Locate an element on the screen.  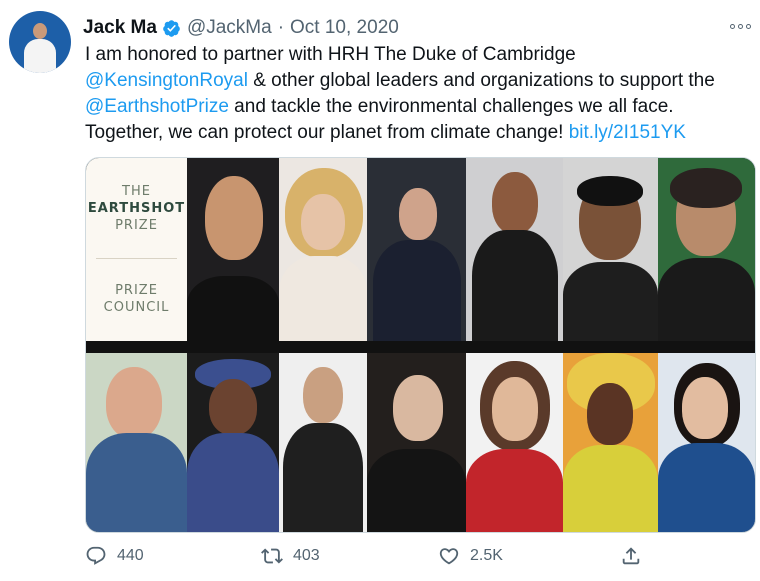
tweet-header: Jack Ma @JackMa · Oct 10, 2020 is located at coordinates (241, 28).